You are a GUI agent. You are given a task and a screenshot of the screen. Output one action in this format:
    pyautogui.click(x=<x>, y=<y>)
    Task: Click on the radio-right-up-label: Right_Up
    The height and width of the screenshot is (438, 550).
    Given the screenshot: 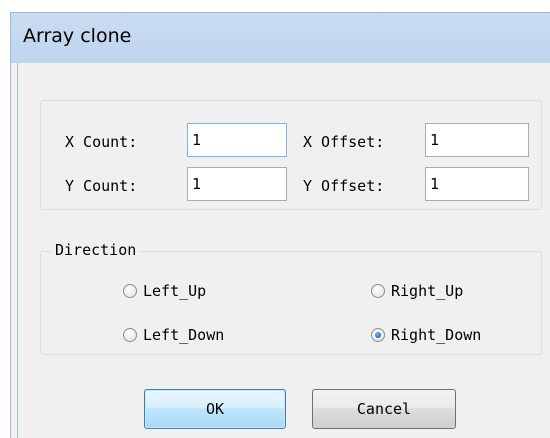 What is the action you would take?
    pyautogui.click(x=427, y=291)
    